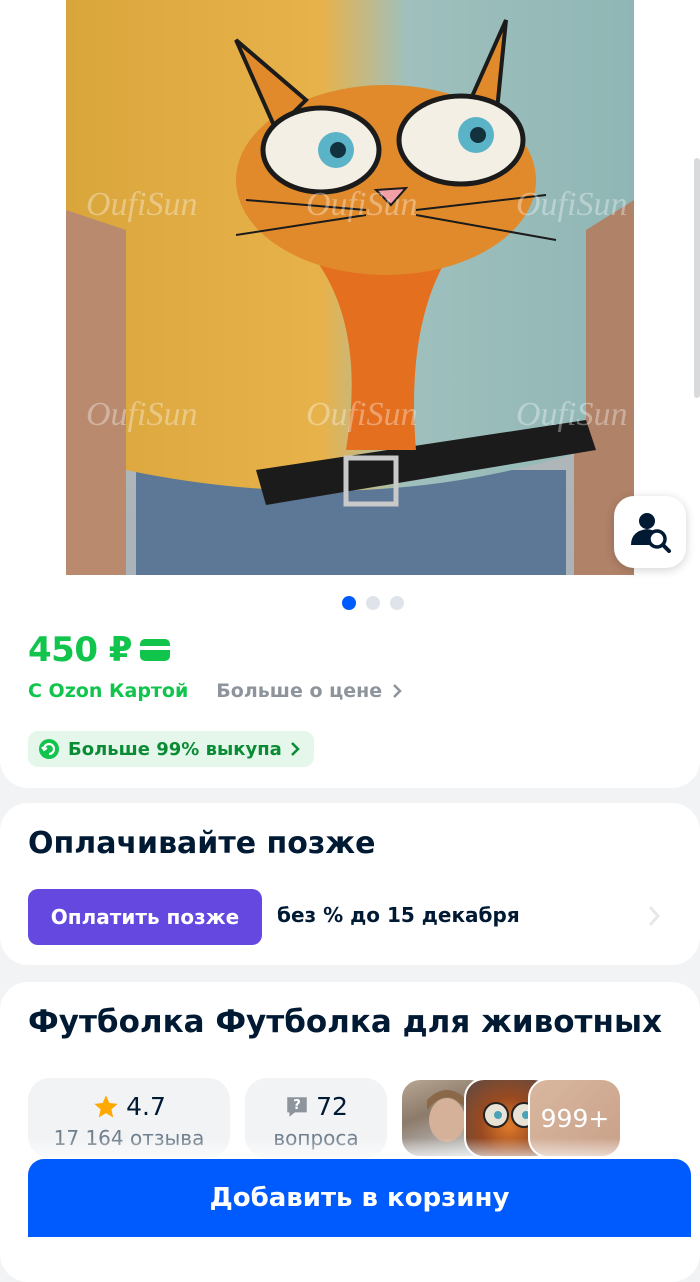  I want to click on questions-count: 72, so click(332, 1106).